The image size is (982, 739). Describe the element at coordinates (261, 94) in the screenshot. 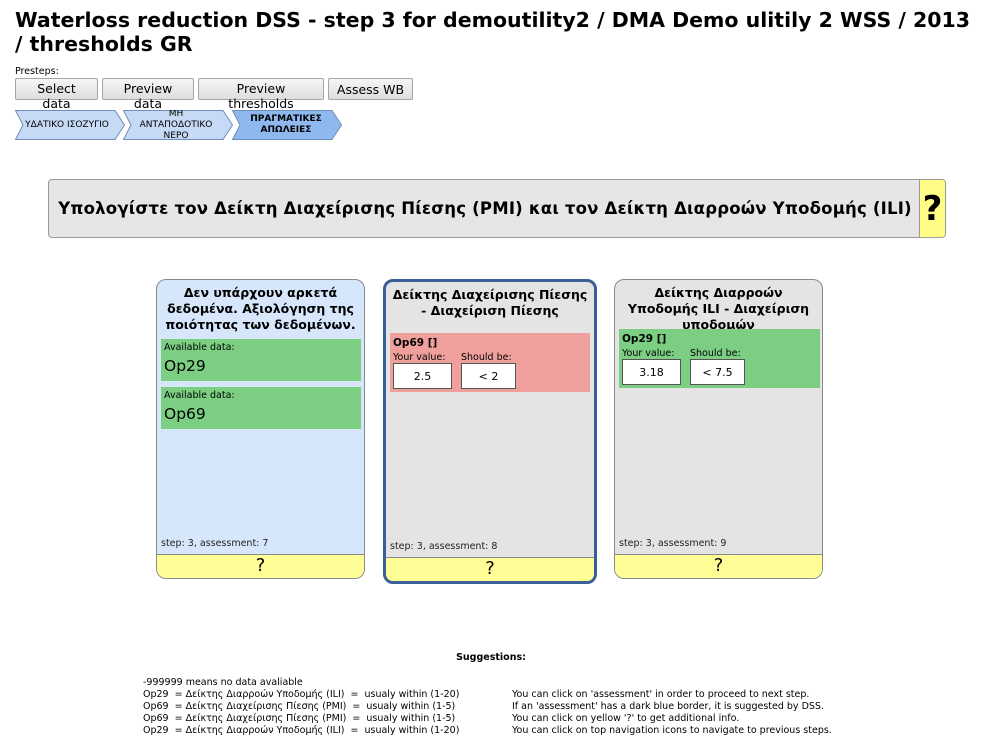

I see `preview-thresholds-button: Preview thresholds` at that location.